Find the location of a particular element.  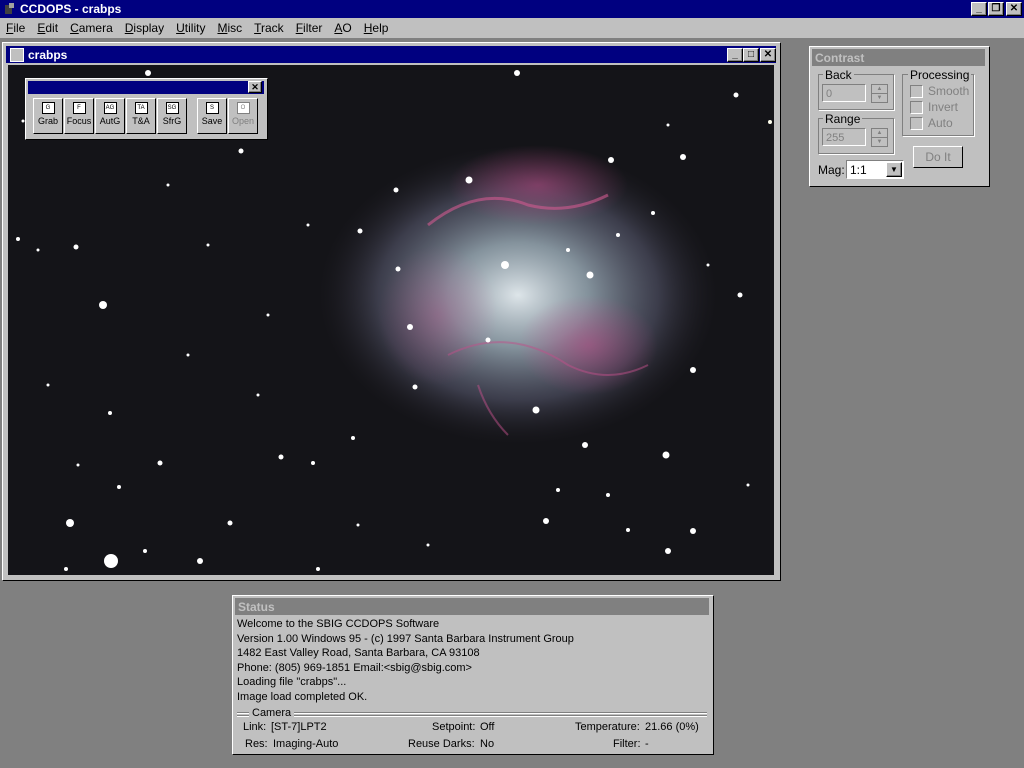

menu-label-rest: amera is located at coordinates (95, 28).